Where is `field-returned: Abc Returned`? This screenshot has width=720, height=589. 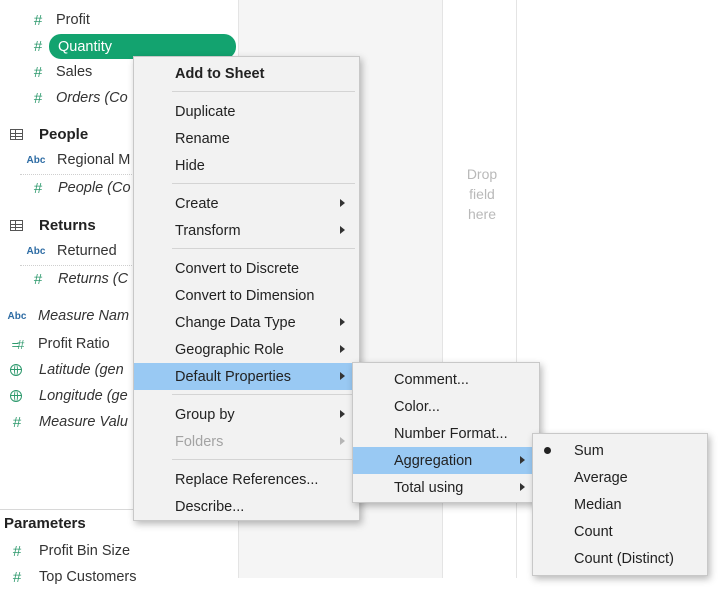 field-returned: Abc Returned is located at coordinates (70, 251).